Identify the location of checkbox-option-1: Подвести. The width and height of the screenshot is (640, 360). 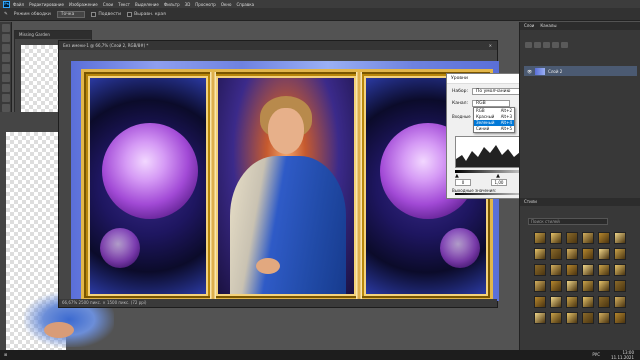
(106, 14).